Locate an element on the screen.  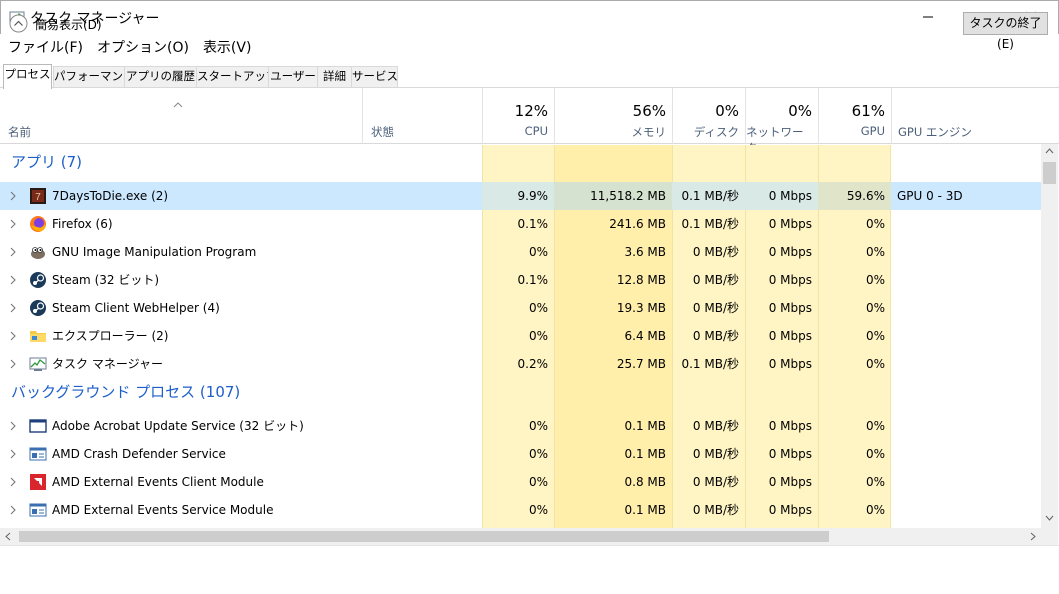
menu-view: 表示(V) is located at coordinates (227, 48).